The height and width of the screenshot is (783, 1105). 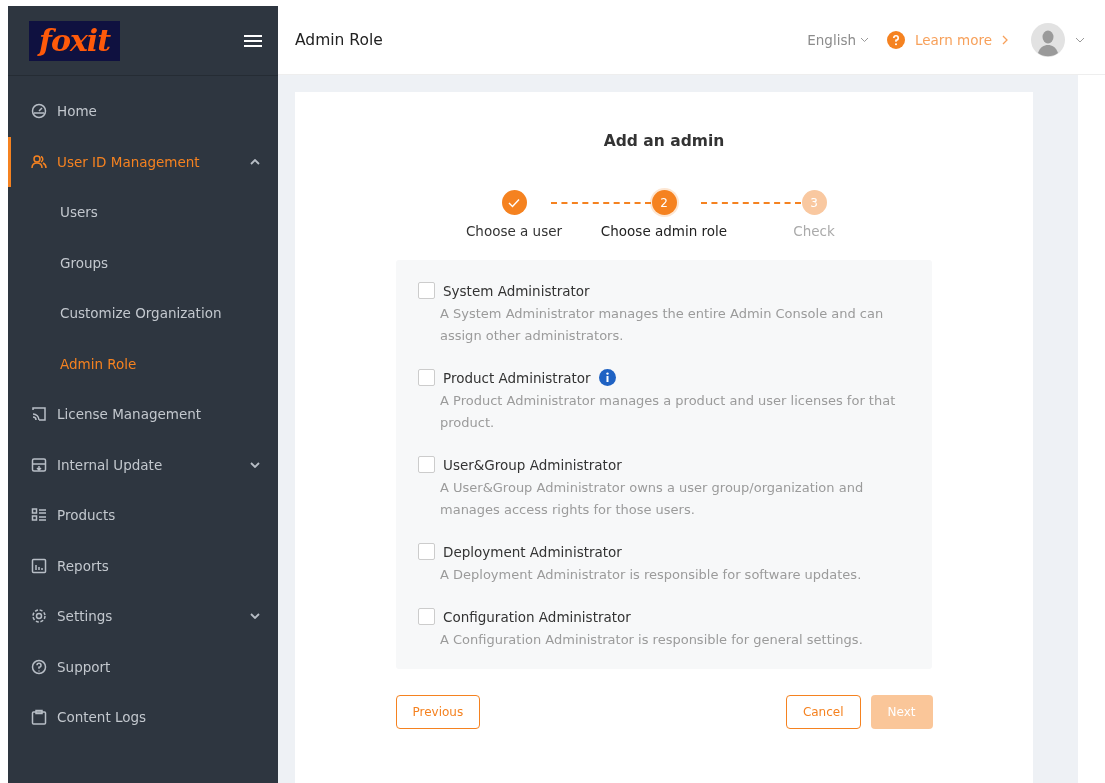 What do you see at coordinates (1048, 40) in the screenshot?
I see `avatar-icon` at bounding box center [1048, 40].